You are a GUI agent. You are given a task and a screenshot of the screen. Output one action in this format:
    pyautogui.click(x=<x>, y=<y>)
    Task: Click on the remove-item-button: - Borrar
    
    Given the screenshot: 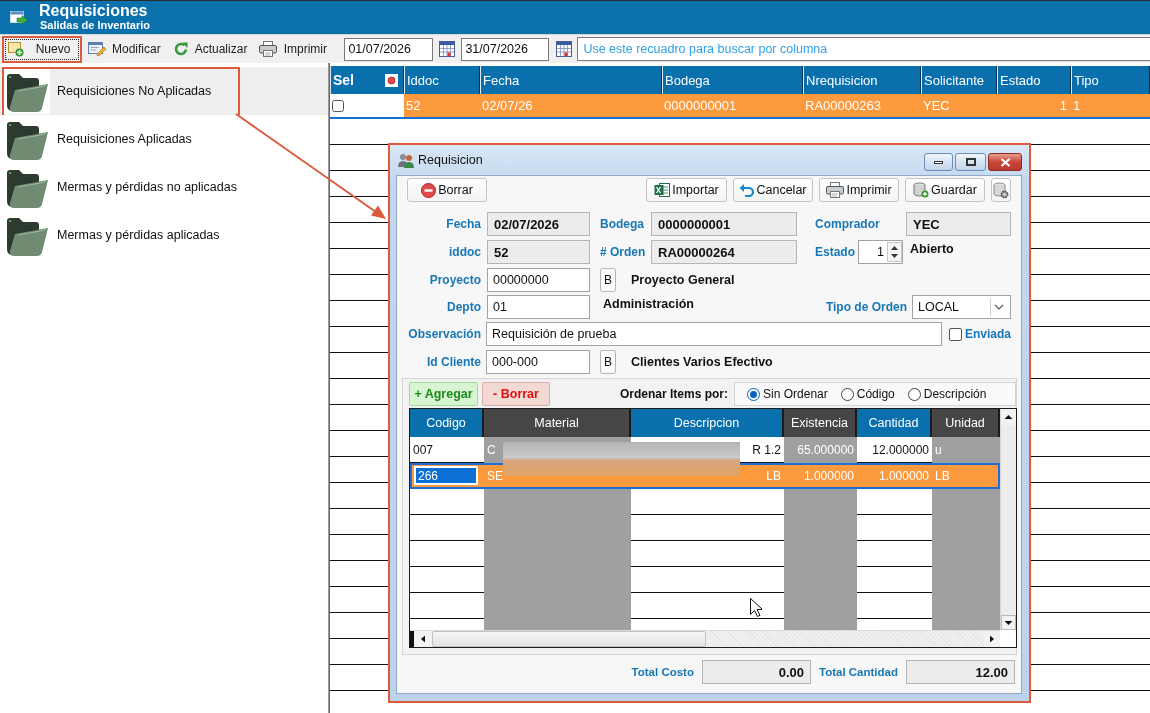 What is the action you would take?
    pyautogui.click(x=516, y=394)
    